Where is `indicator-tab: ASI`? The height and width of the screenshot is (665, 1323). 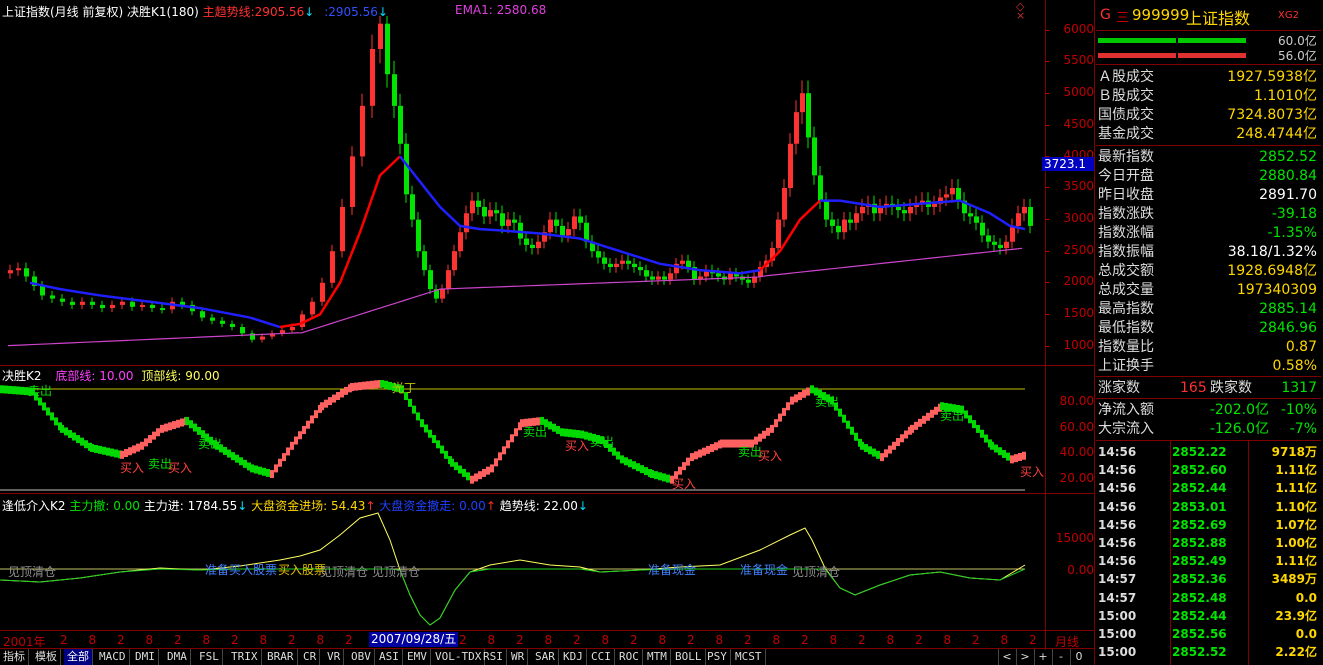
indicator-tab: ASI is located at coordinates (389, 657).